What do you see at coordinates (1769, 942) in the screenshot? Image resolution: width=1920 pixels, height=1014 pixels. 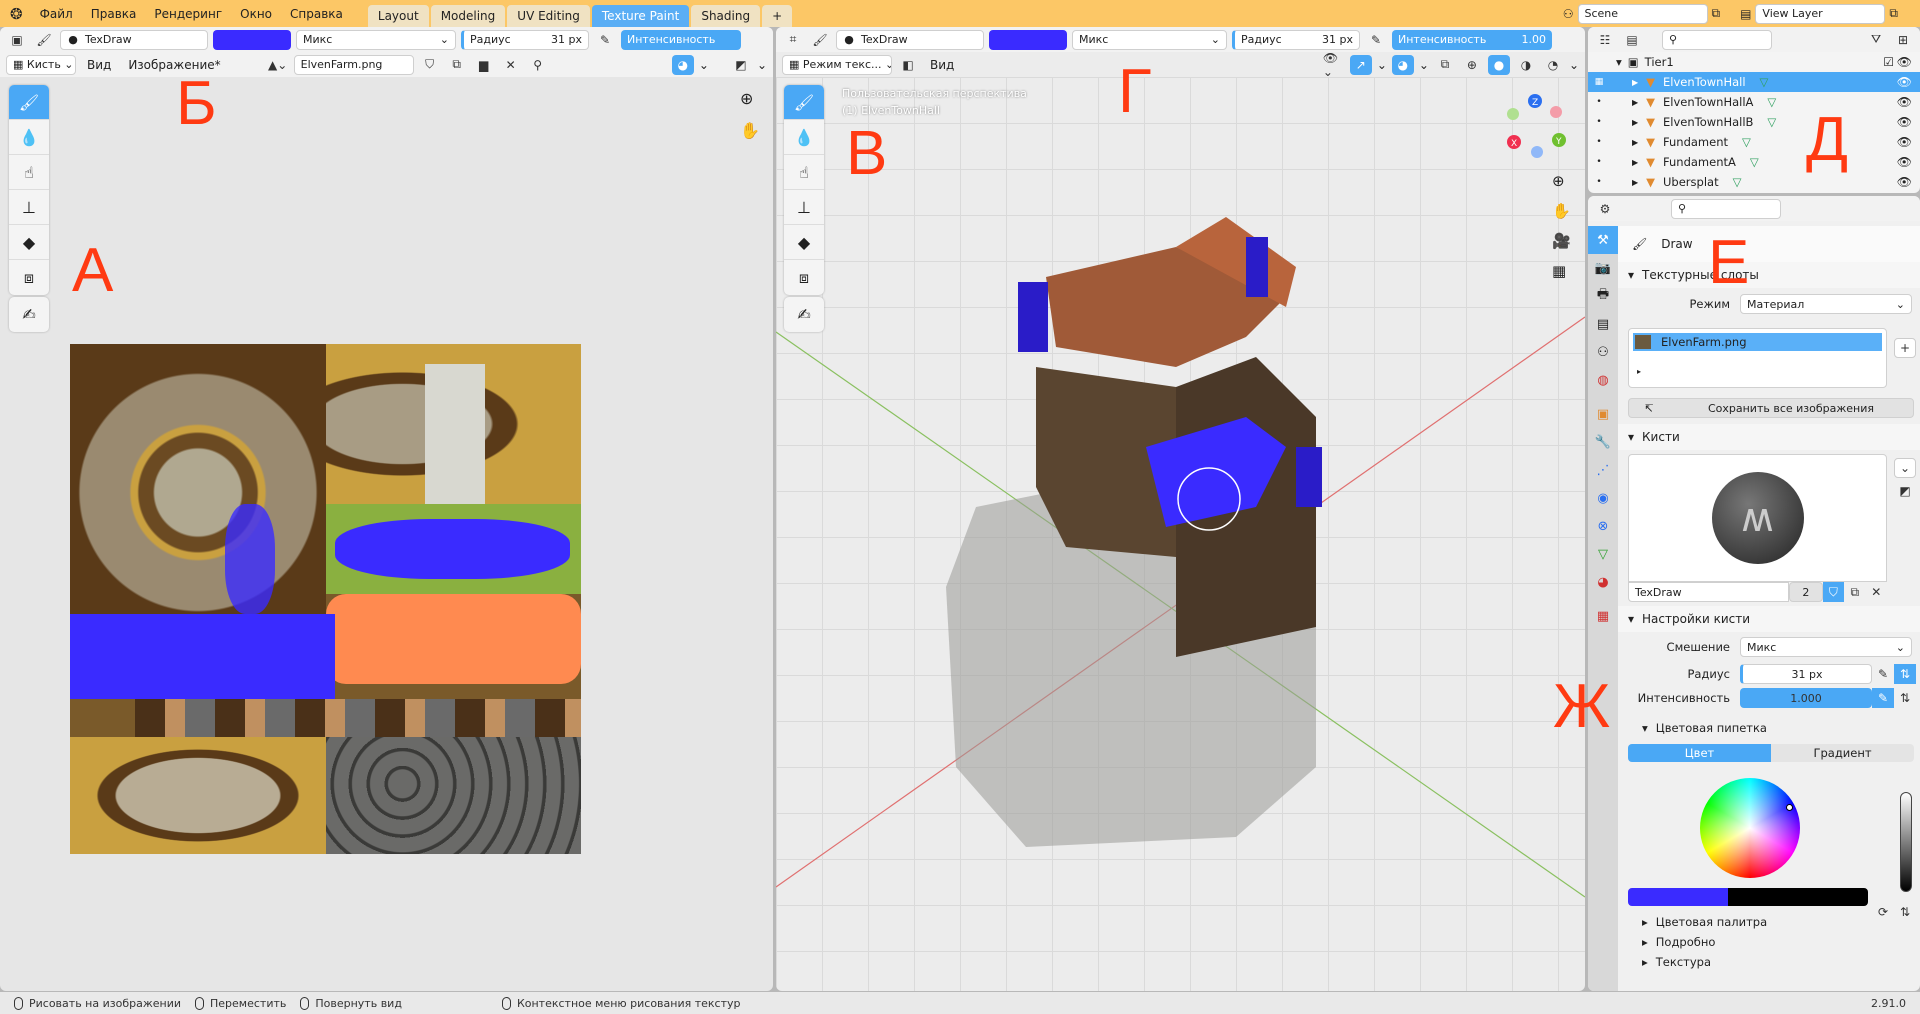 I see `panel-advanced: ▸ Подробно` at bounding box center [1769, 942].